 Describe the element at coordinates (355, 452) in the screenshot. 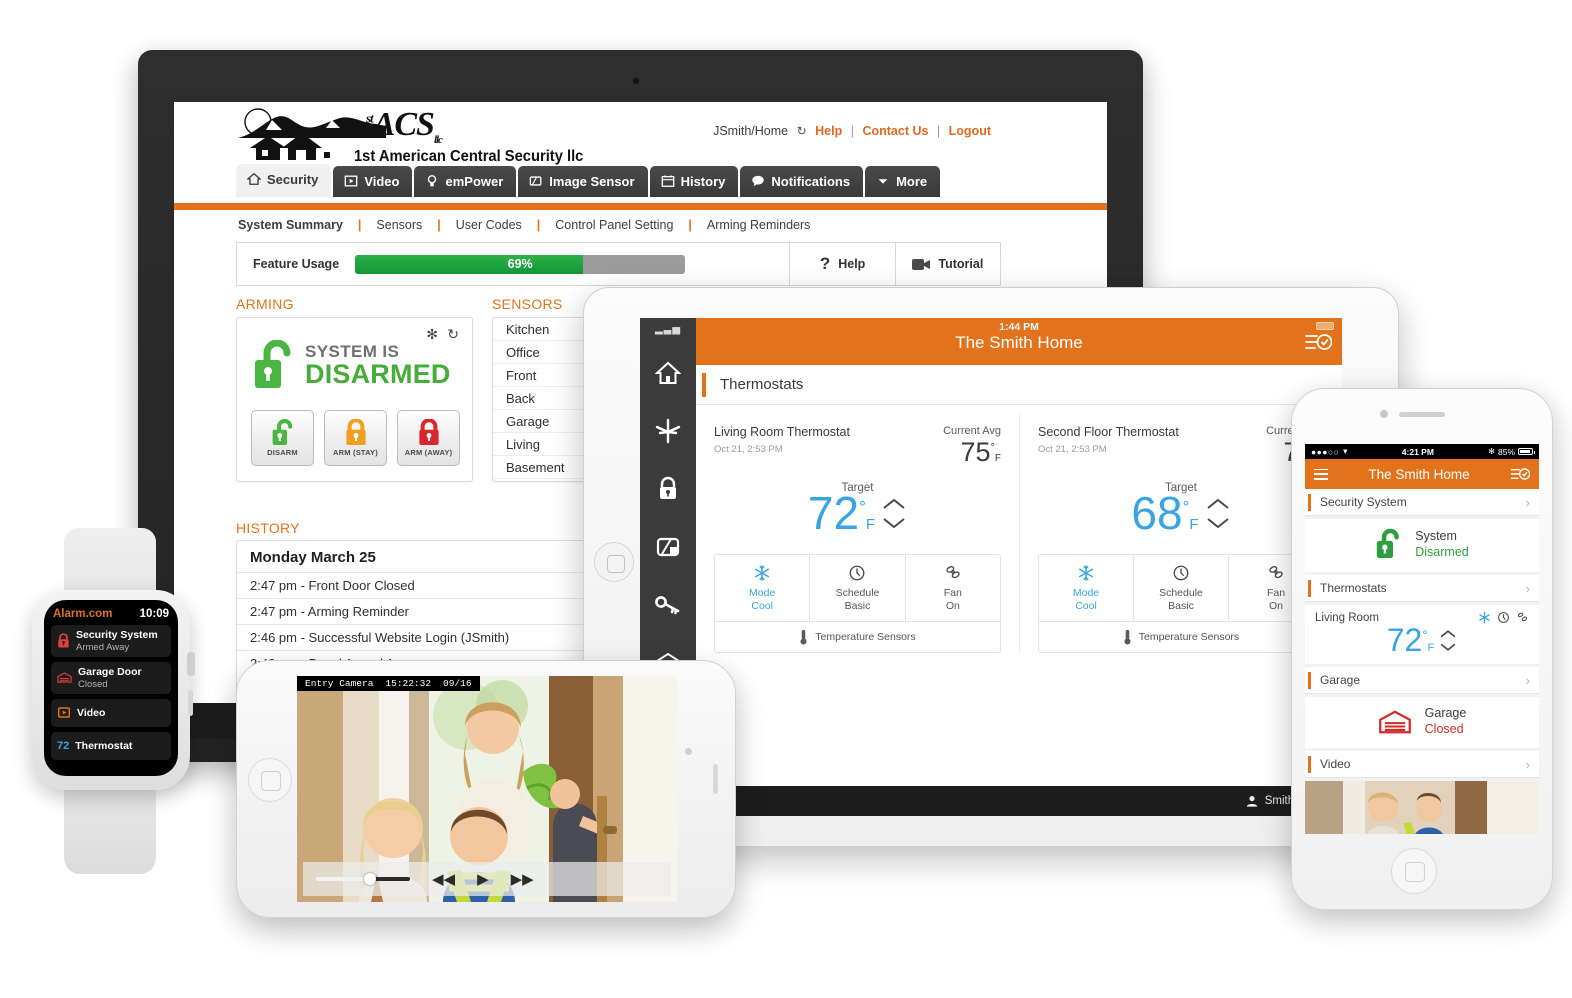

I see `arm-stay-button-label: ARM (STAY)` at that location.